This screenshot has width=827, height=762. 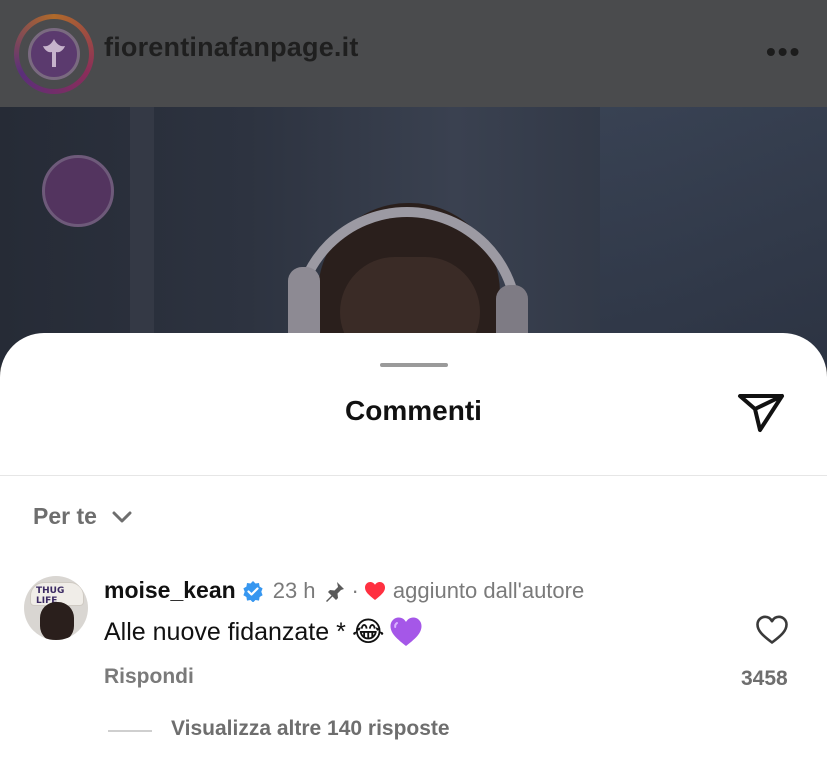 I want to click on like-count: 3458, so click(x=764, y=678).